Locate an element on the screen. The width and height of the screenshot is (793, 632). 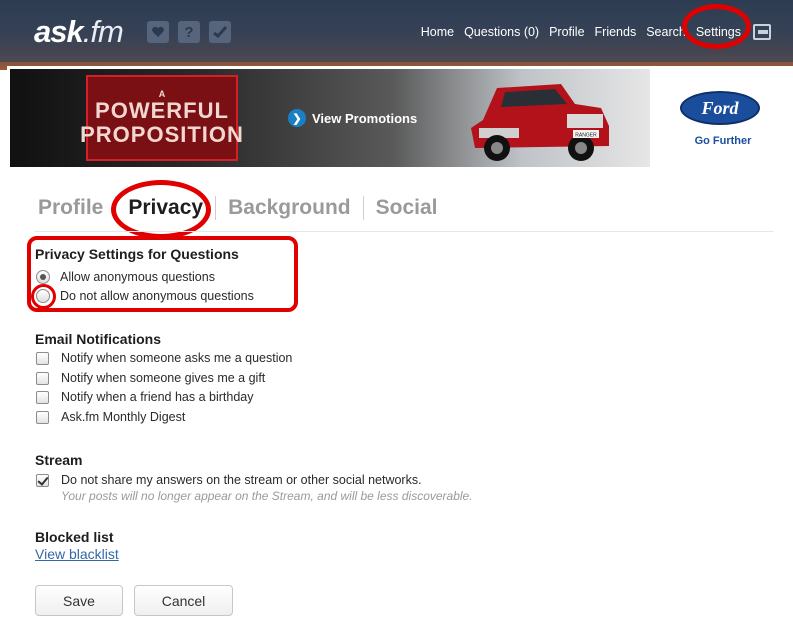
email-option-birthday: Notify when a friend has a birthday is located at coordinates (144, 397).